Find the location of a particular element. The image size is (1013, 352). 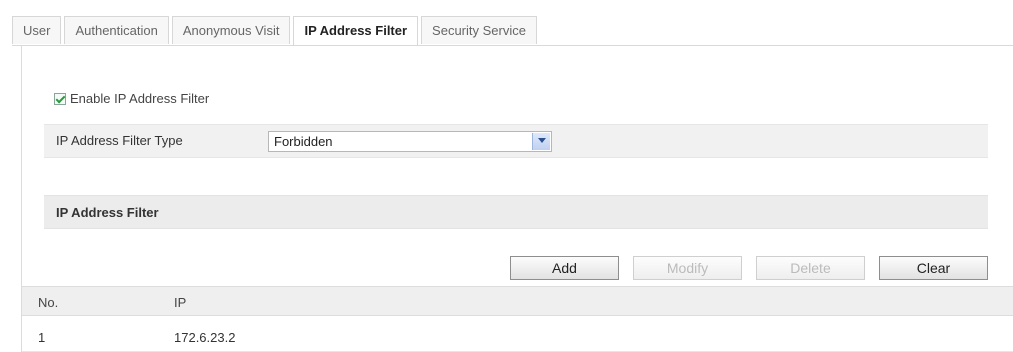

section-title: IP Address Filter is located at coordinates (107, 212).